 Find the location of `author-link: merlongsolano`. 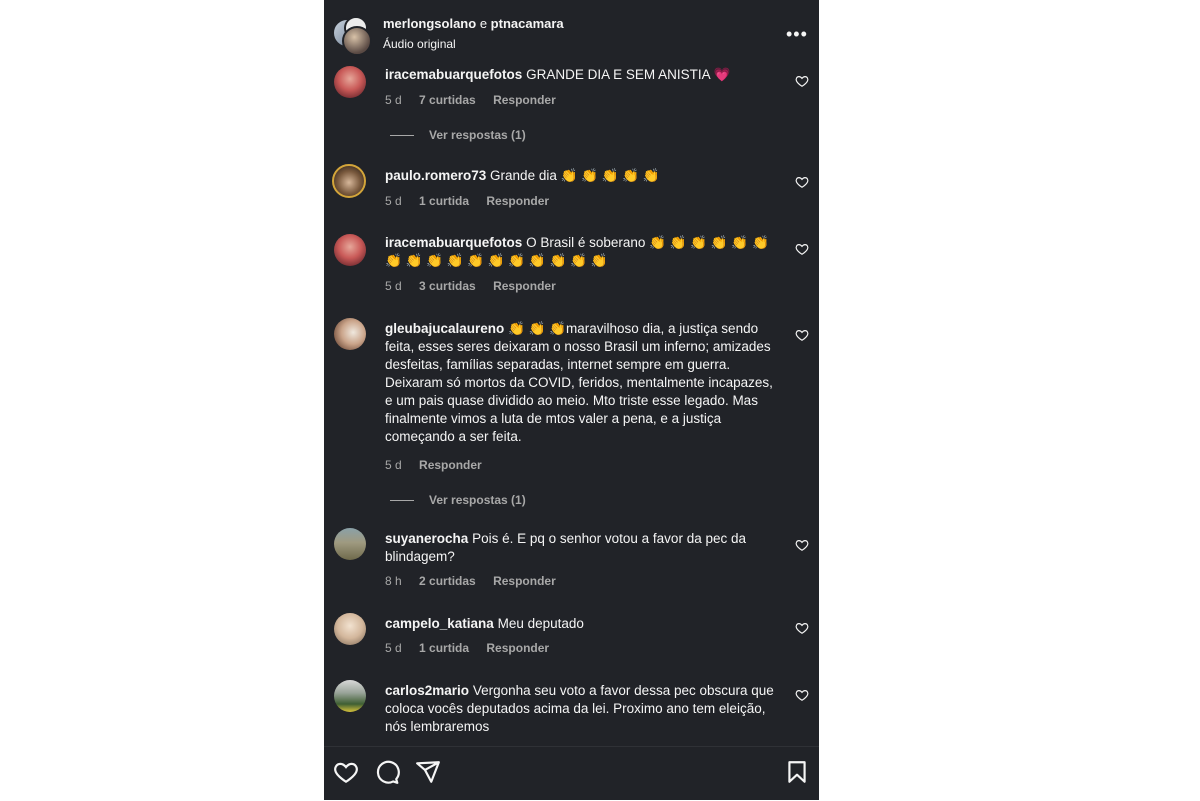

author-link: merlongsolano is located at coordinates (429, 23).